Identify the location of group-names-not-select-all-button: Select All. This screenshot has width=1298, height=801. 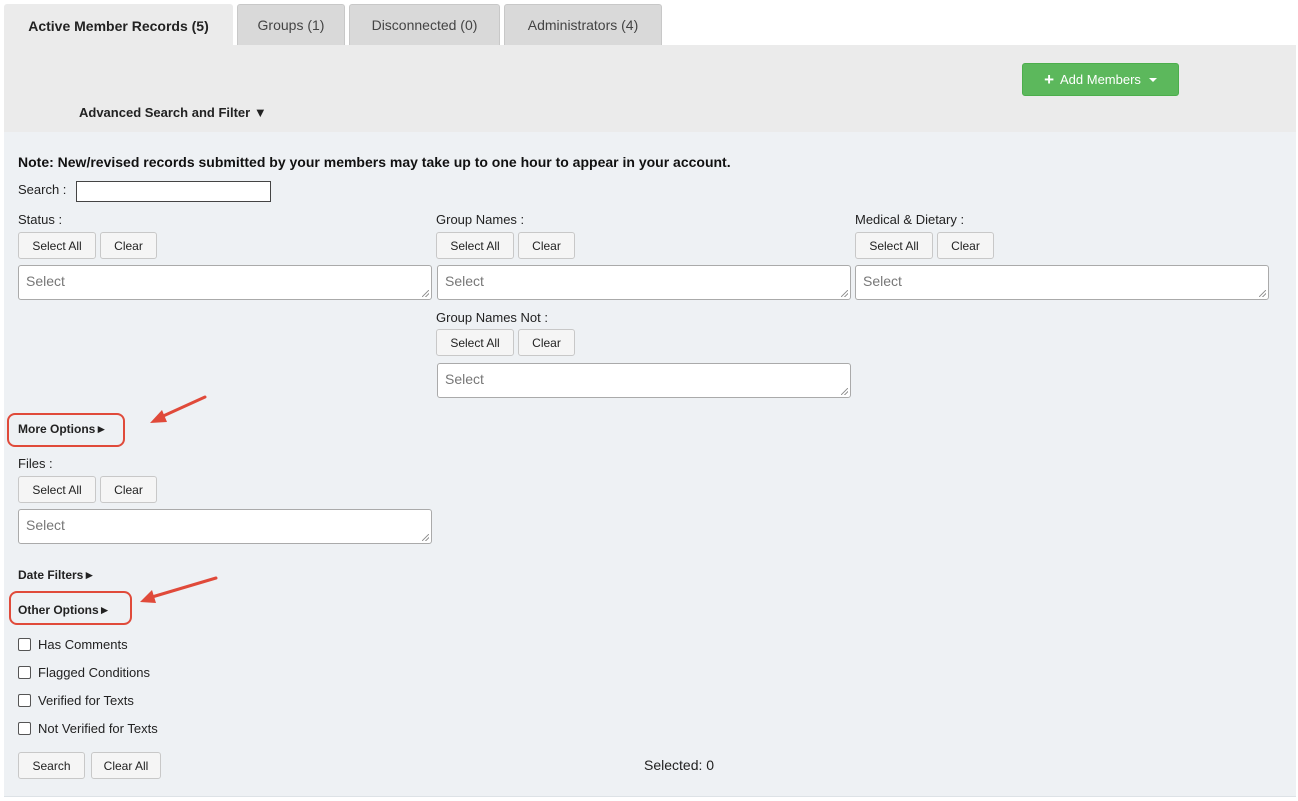
(475, 342).